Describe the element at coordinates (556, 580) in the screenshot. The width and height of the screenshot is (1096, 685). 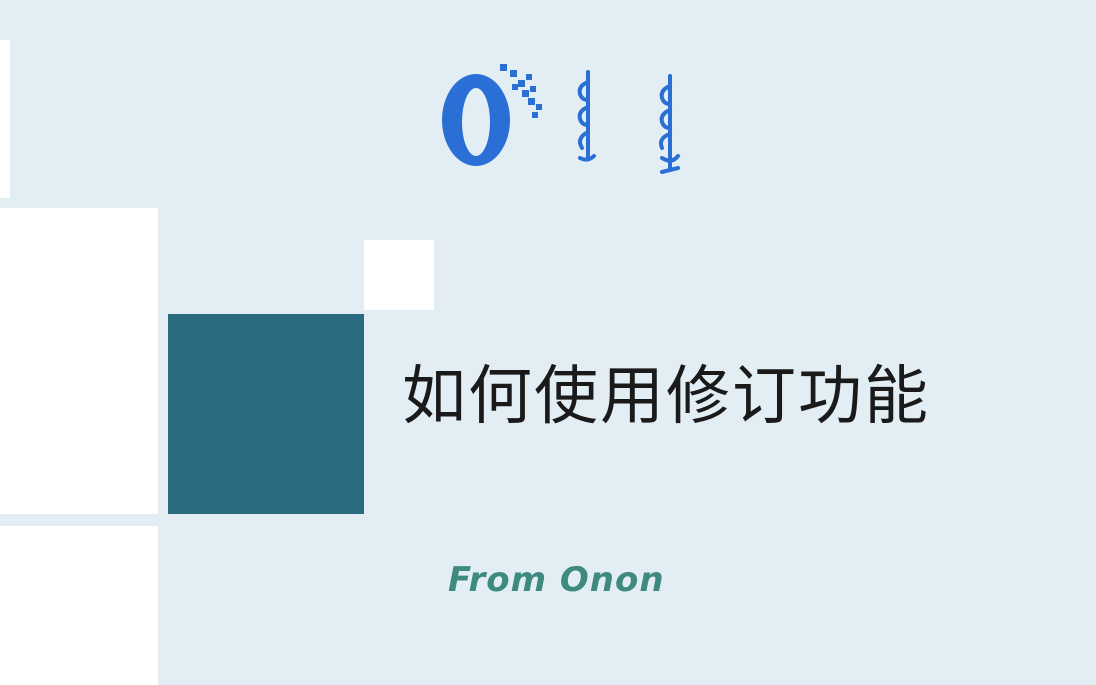
I see `slide-subtitle: From Onon` at that location.